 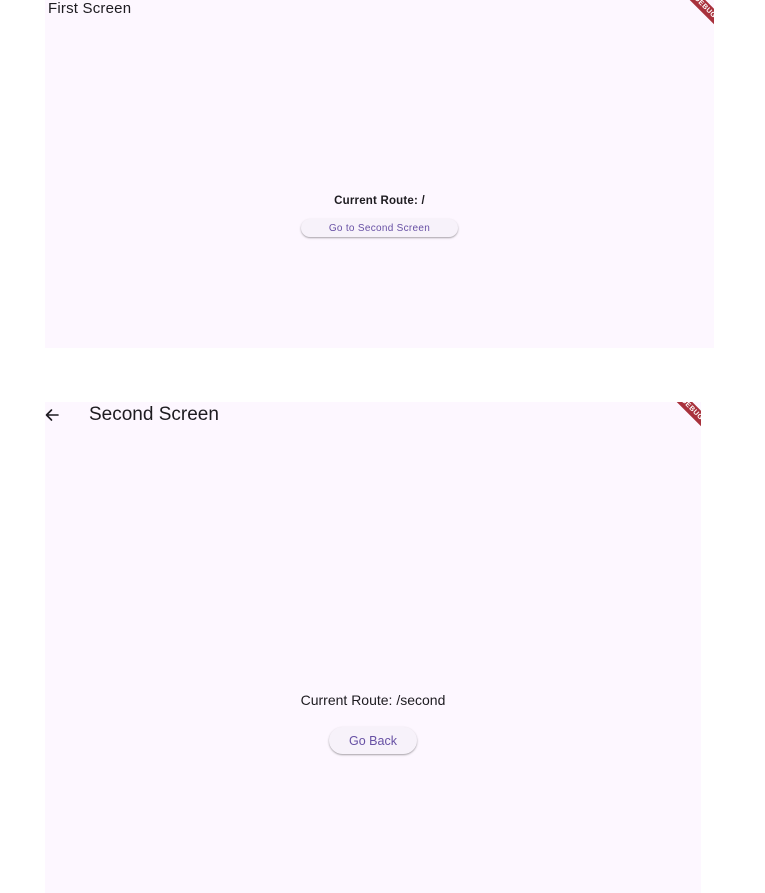 I want to click on current-route-label: Current Route: /, so click(x=379, y=201).